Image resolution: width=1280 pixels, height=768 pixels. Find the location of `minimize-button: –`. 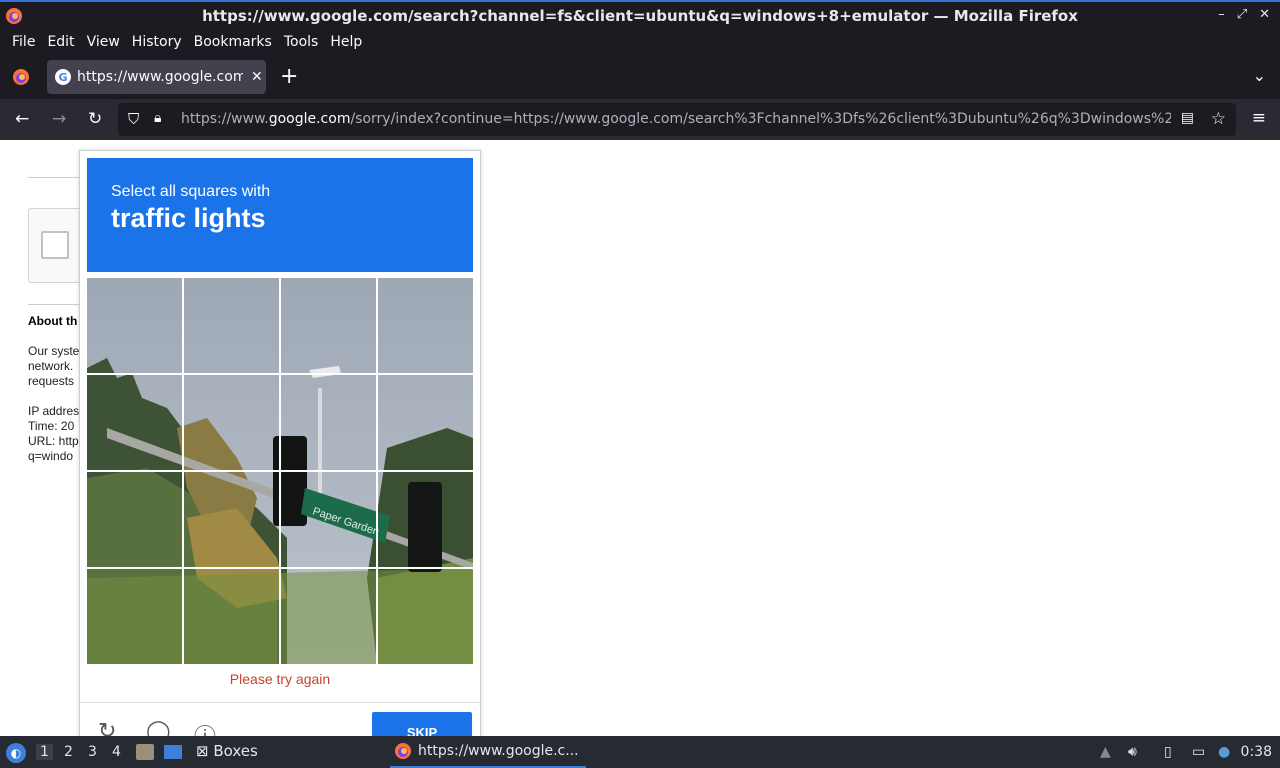

minimize-button: – is located at coordinates (1221, 14).